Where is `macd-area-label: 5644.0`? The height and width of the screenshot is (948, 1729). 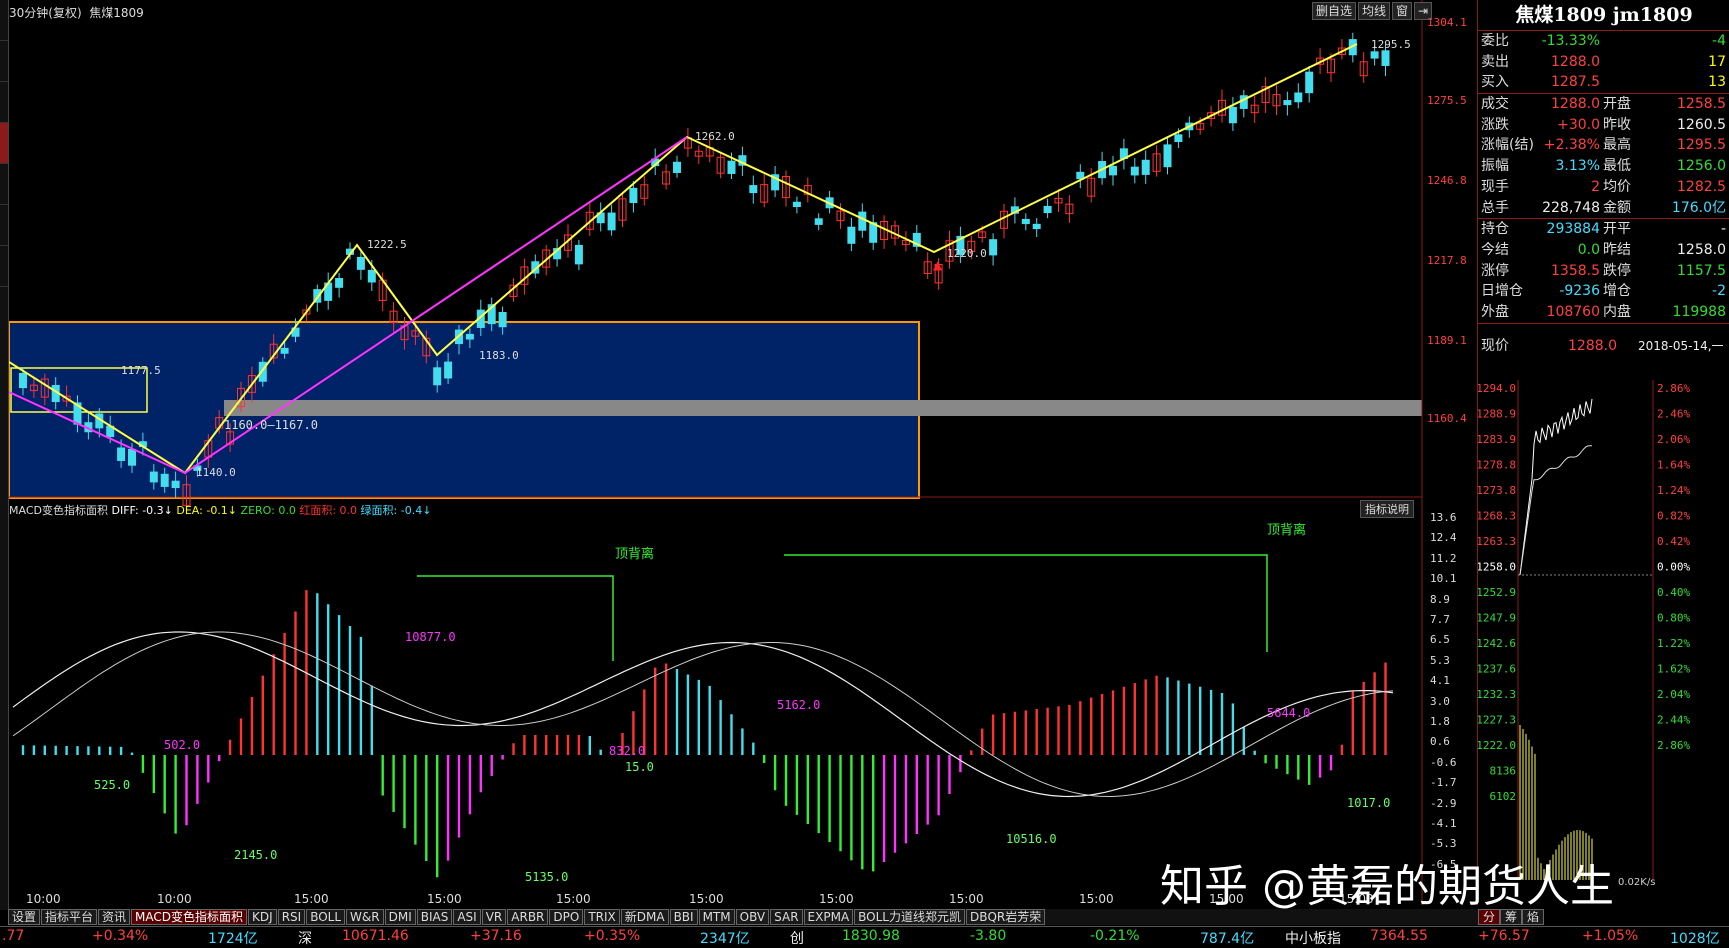
macd-area-label: 5644.0 is located at coordinates (1289, 713).